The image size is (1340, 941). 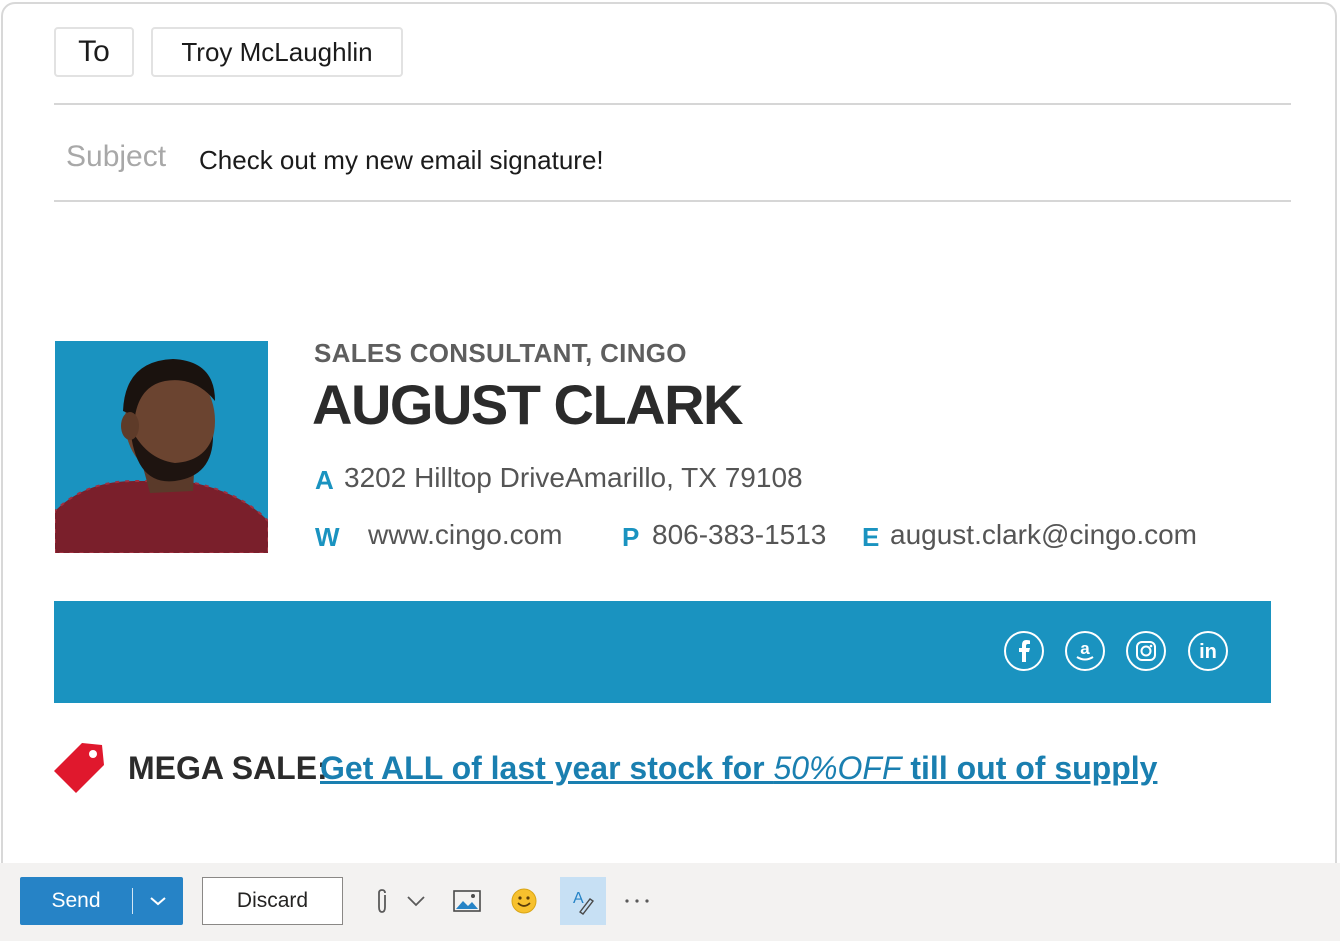 I want to click on person-name: AUGUST CLARK, so click(x=527, y=404).